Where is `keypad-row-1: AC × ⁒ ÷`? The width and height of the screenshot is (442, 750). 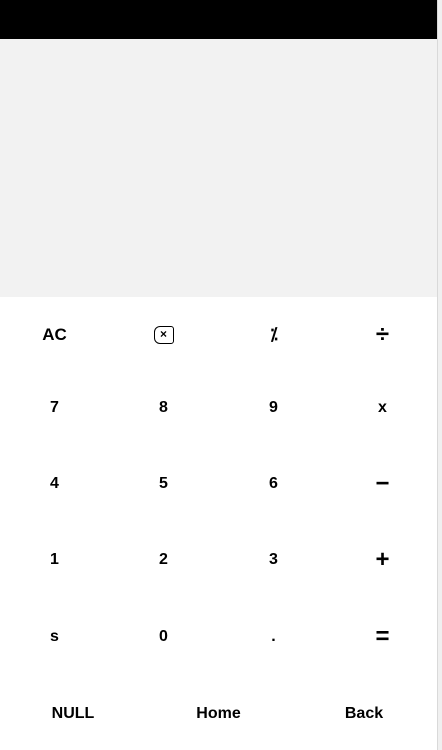 keypad-row-1: AC × ⁒ ÷ is located at coordinates (218, 335).